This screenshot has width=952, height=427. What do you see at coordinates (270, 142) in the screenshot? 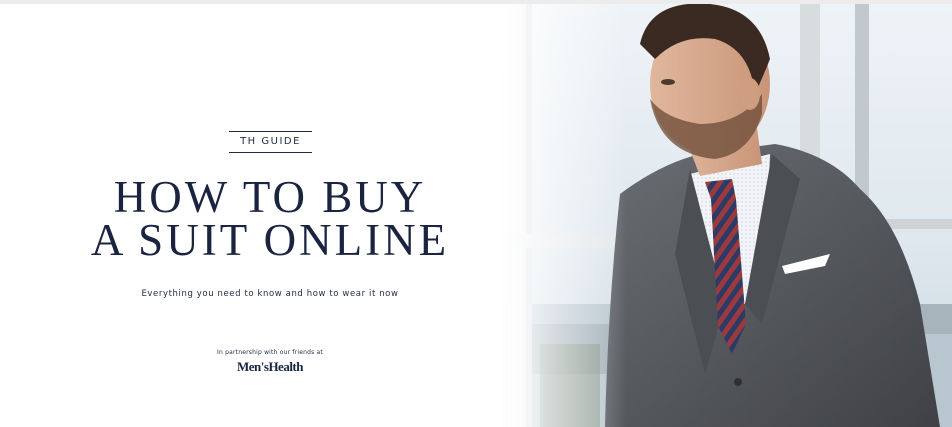
I see `guide-kicker: TH GUIDE` at bounding box center [270, 142].